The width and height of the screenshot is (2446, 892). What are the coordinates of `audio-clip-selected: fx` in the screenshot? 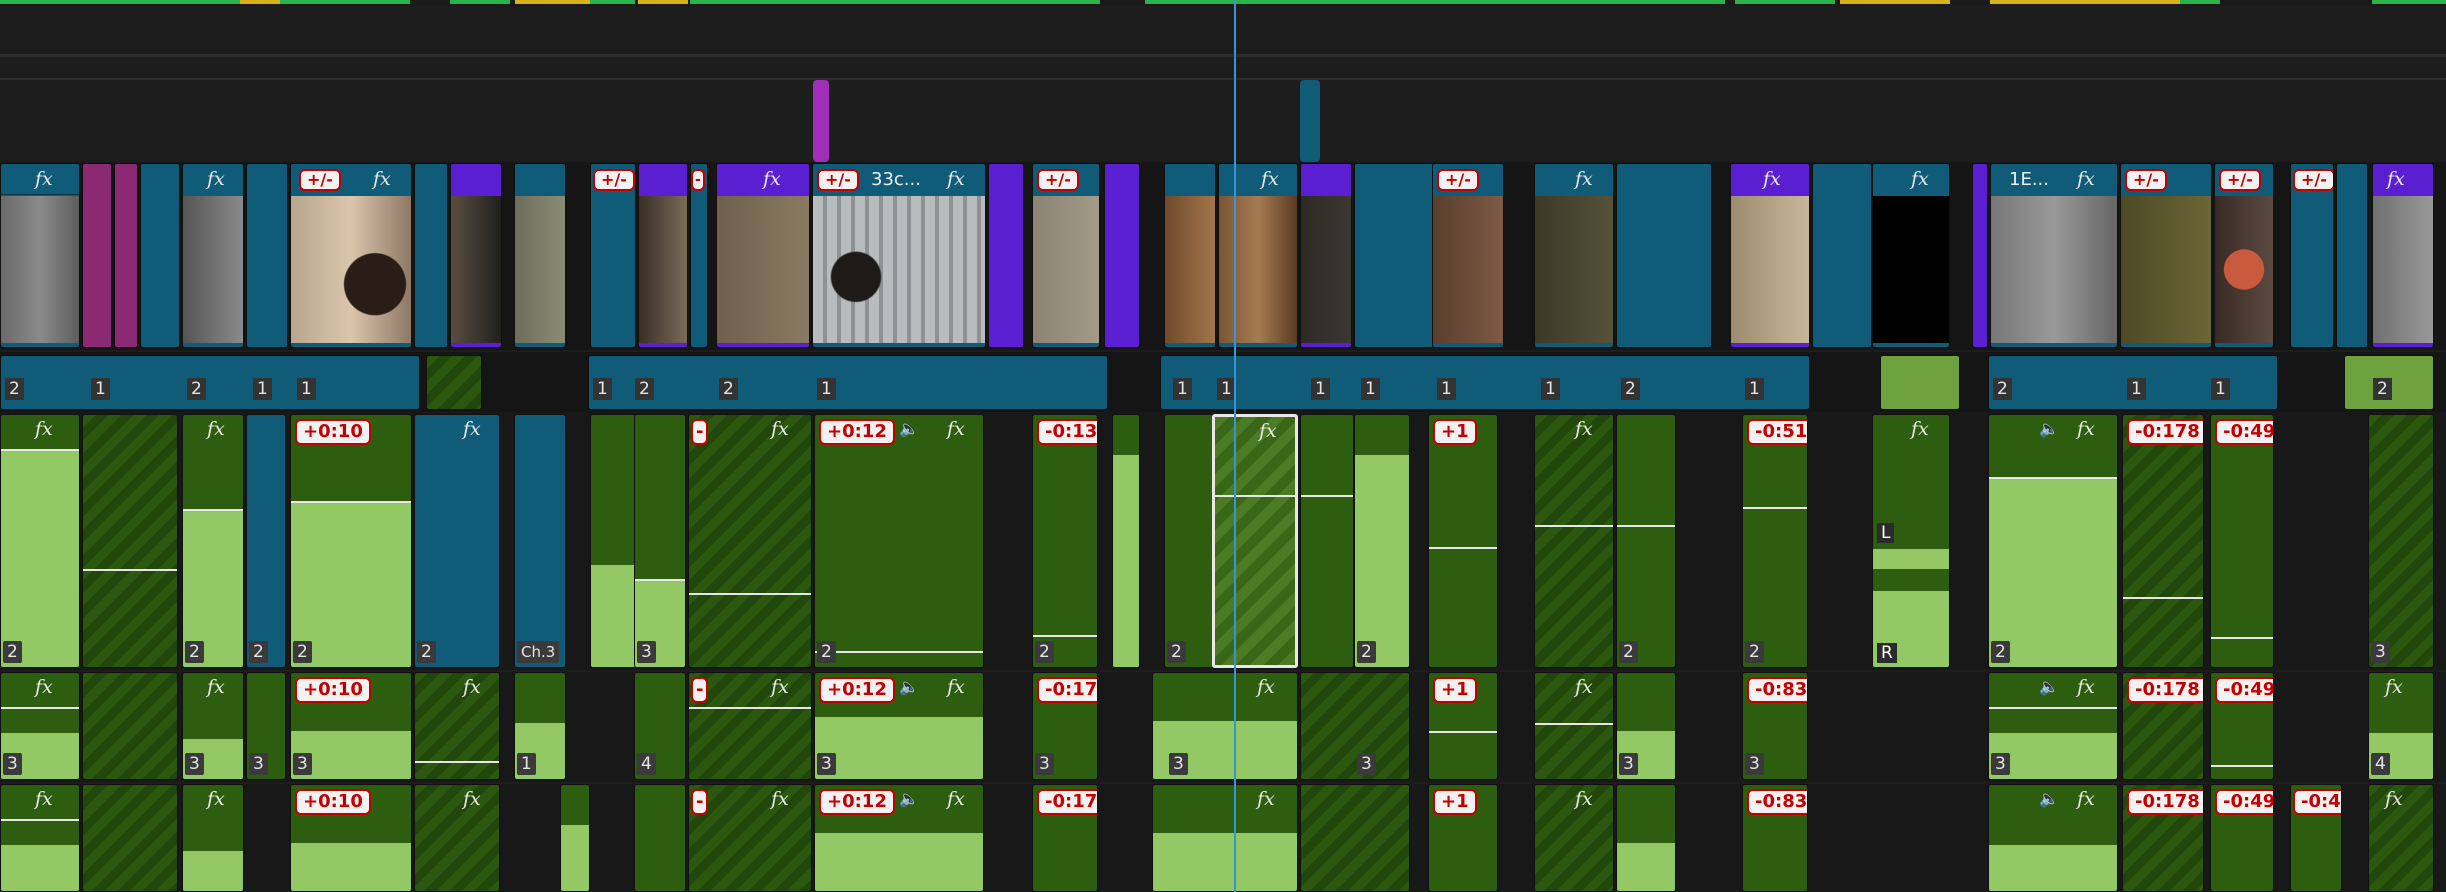 It's located at (1255, 541).